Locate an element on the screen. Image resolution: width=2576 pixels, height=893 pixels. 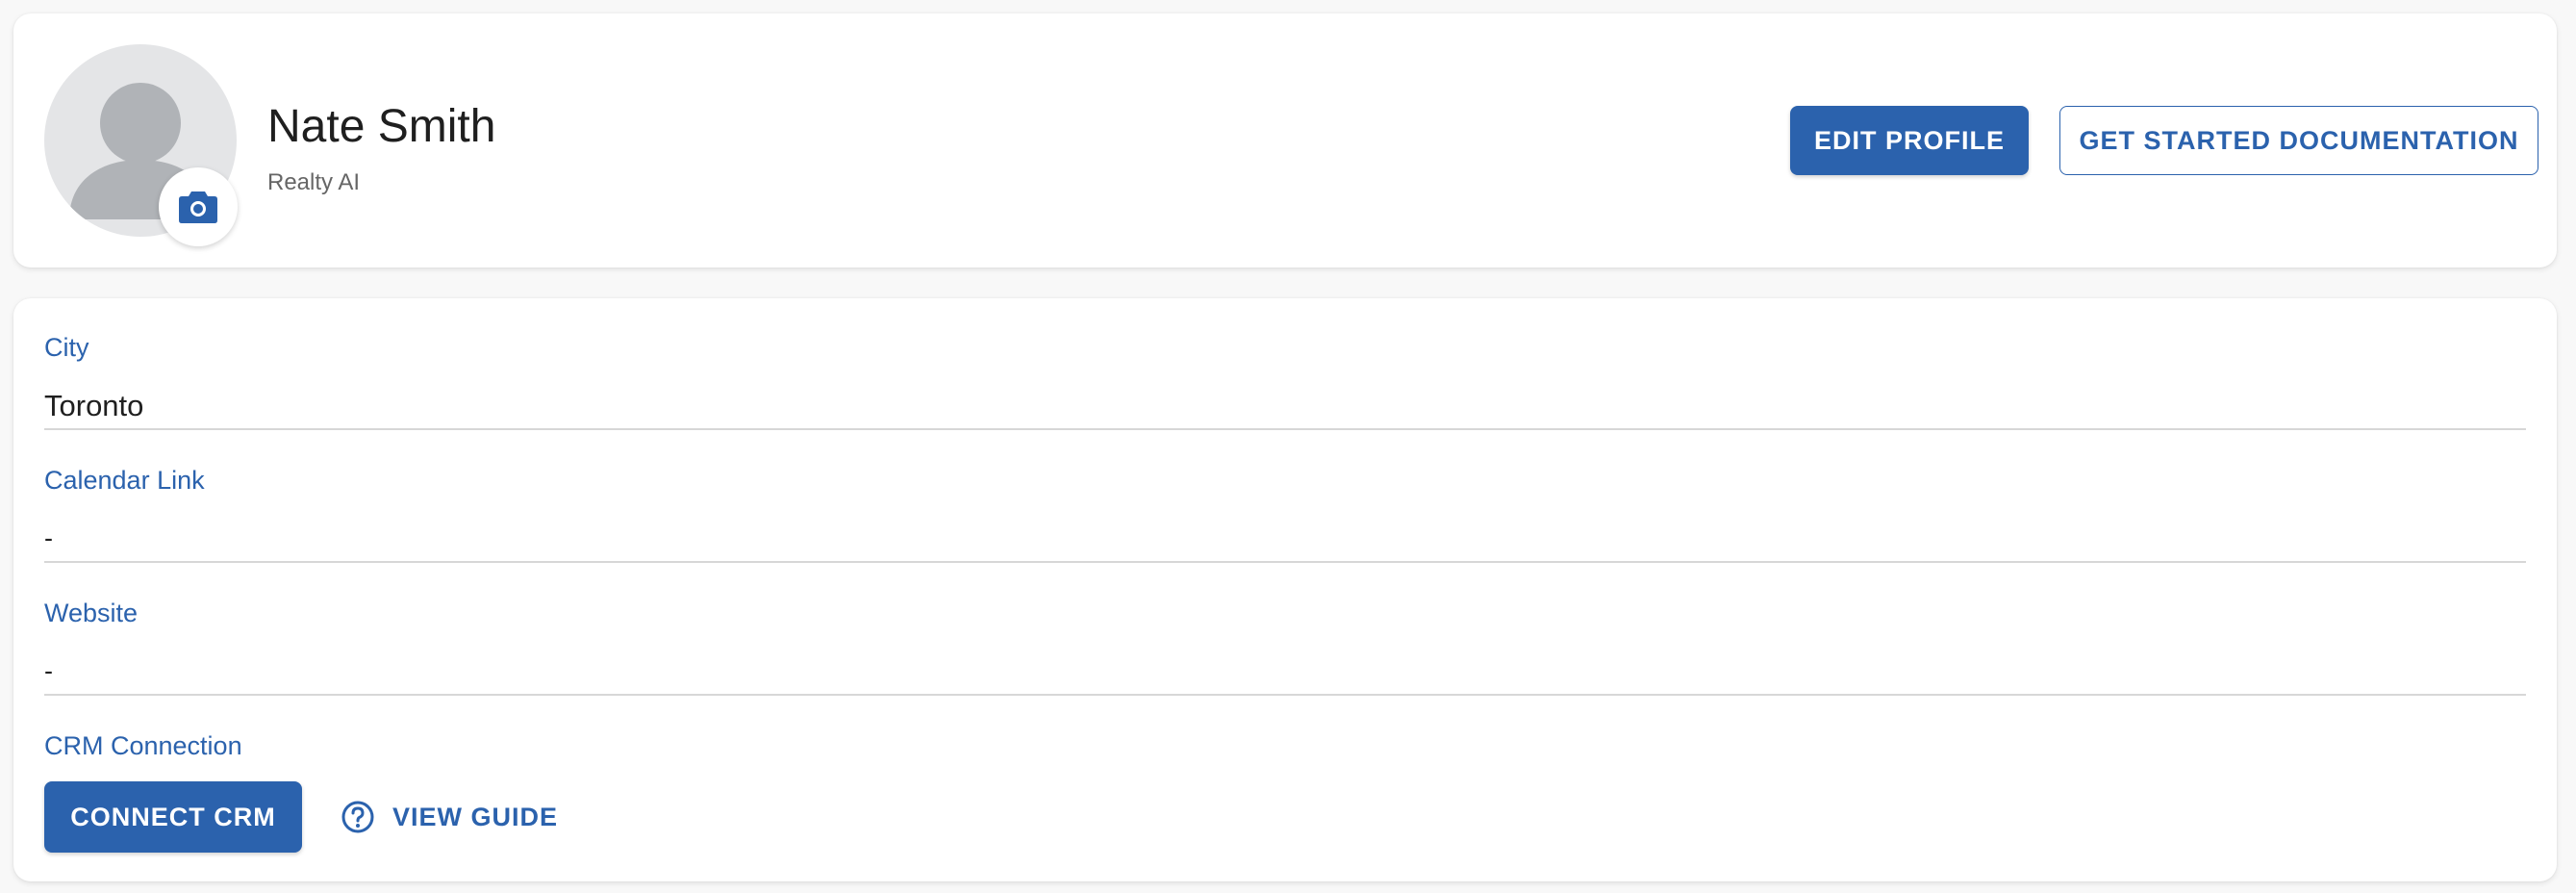
city-divider is located at coordinates (1285, 429).